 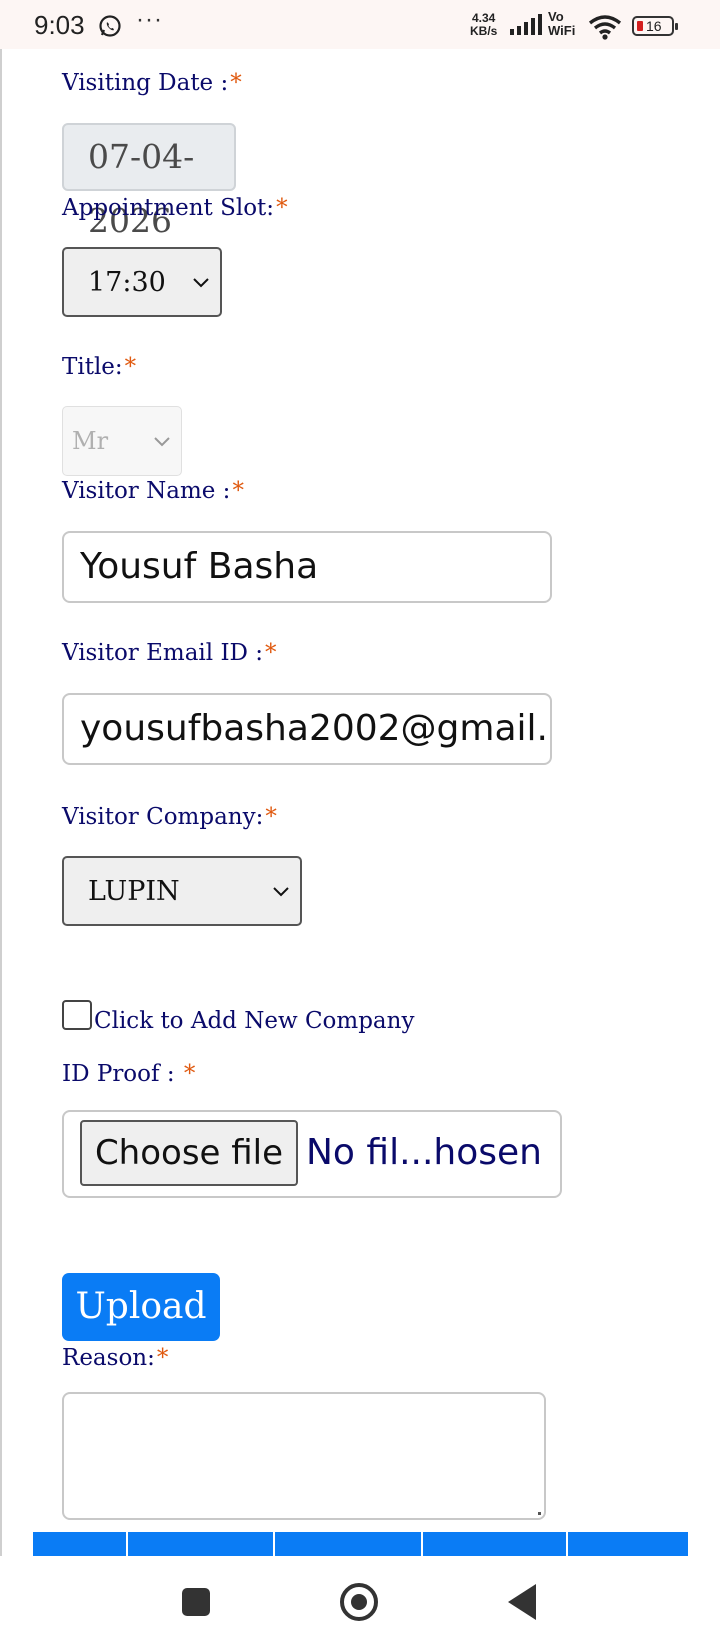 What do you see at coordinates (307, 567) in the screenshot?
I see `visitor-name-input: Yousuf Basha` at bounding box center [307, 567].